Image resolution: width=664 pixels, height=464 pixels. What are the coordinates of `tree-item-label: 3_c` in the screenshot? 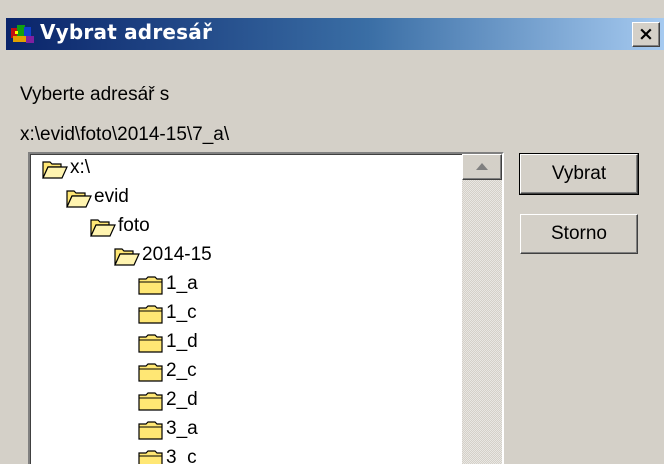 It's located at (181, 455).